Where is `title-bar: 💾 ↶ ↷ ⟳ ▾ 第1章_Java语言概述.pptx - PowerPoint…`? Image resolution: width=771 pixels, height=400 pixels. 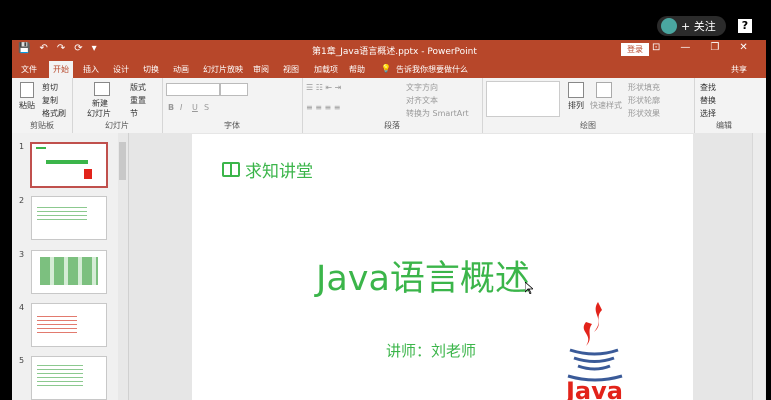 title-bar: 💾 ↶ ↷ ⟳ ▾ 第1章_Java语言概述.pptx - PowerPoint… is located at coordinates (389, 50).